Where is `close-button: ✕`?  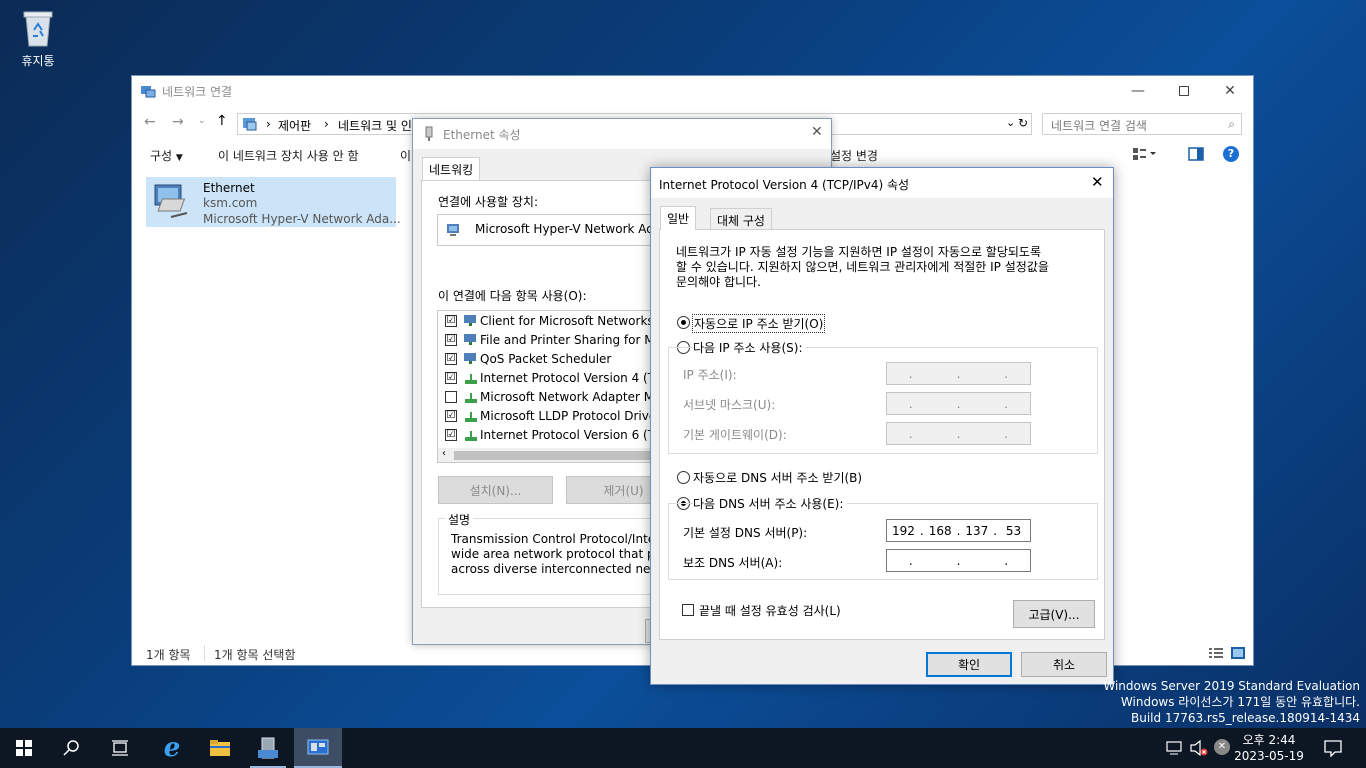 close-button: ✕ is located at coordinates (1230, 91).